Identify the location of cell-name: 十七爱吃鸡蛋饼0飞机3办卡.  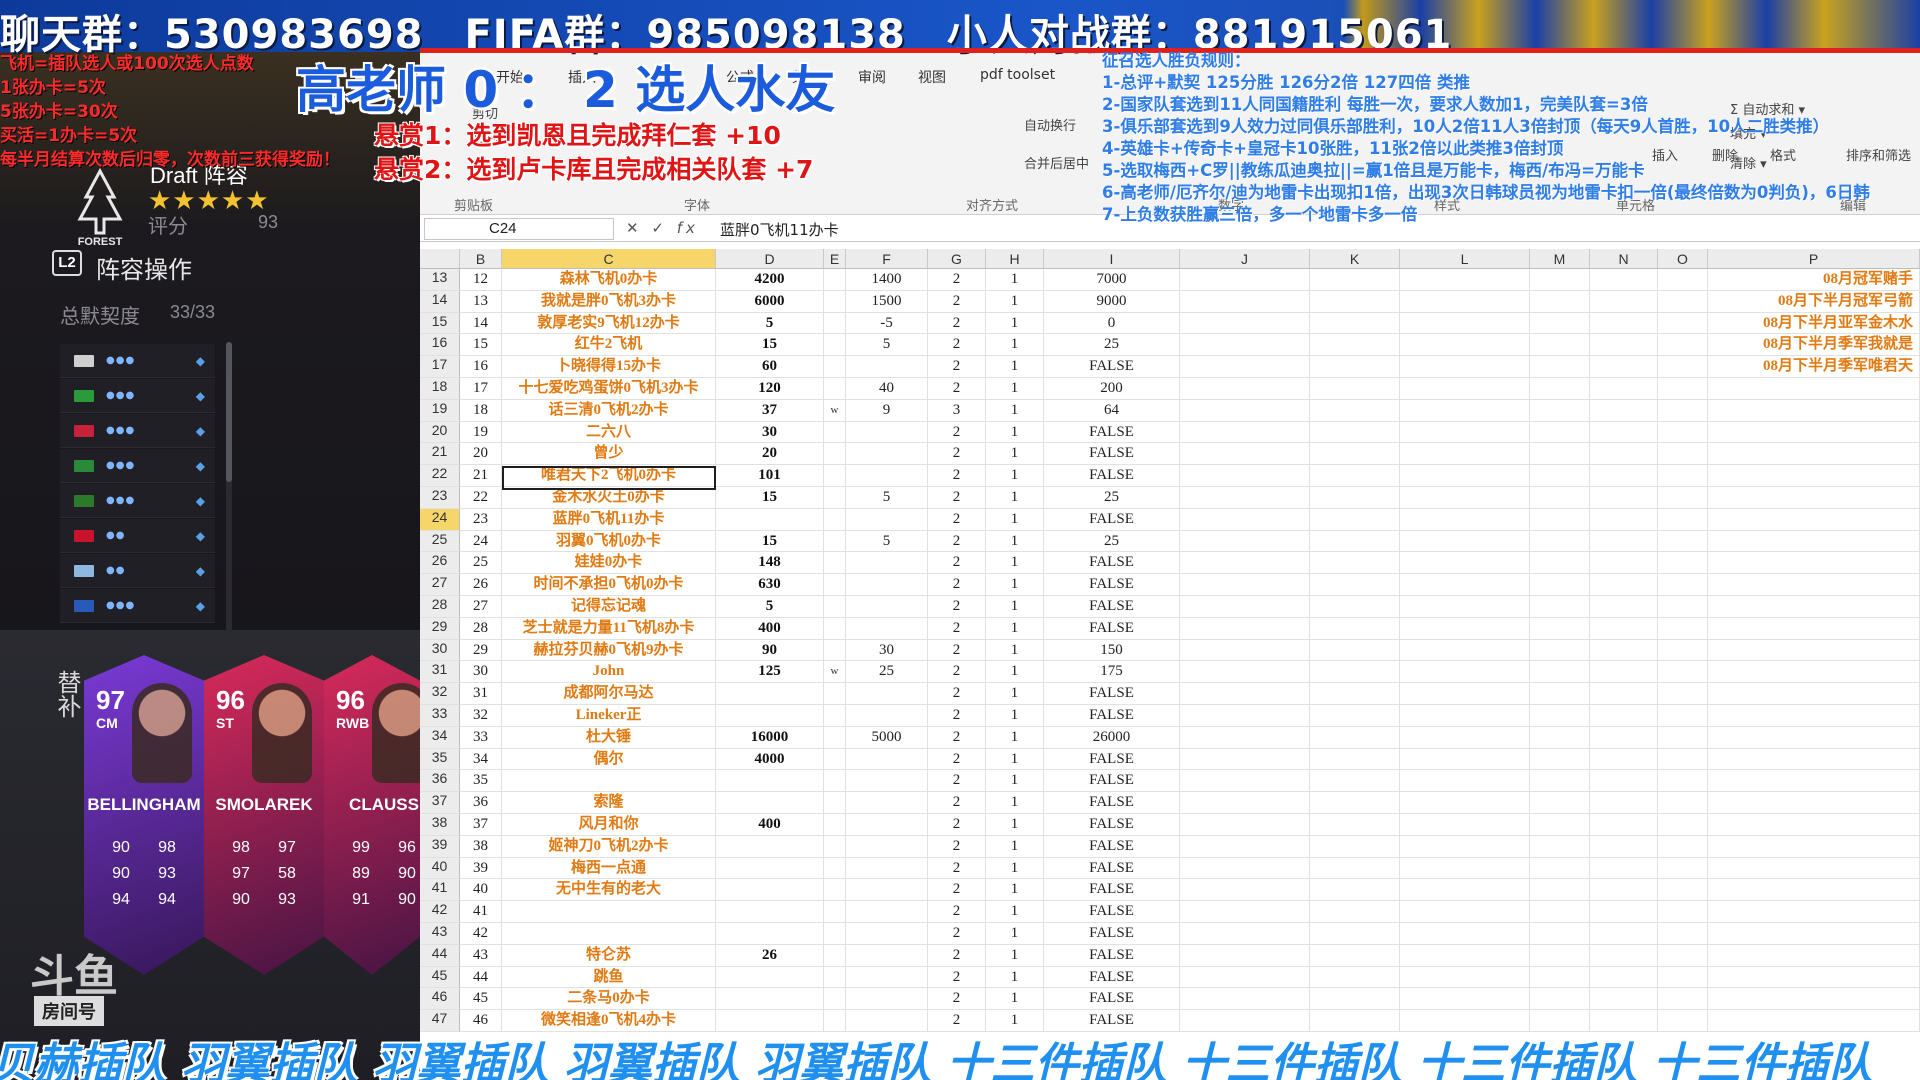
(609, 389).